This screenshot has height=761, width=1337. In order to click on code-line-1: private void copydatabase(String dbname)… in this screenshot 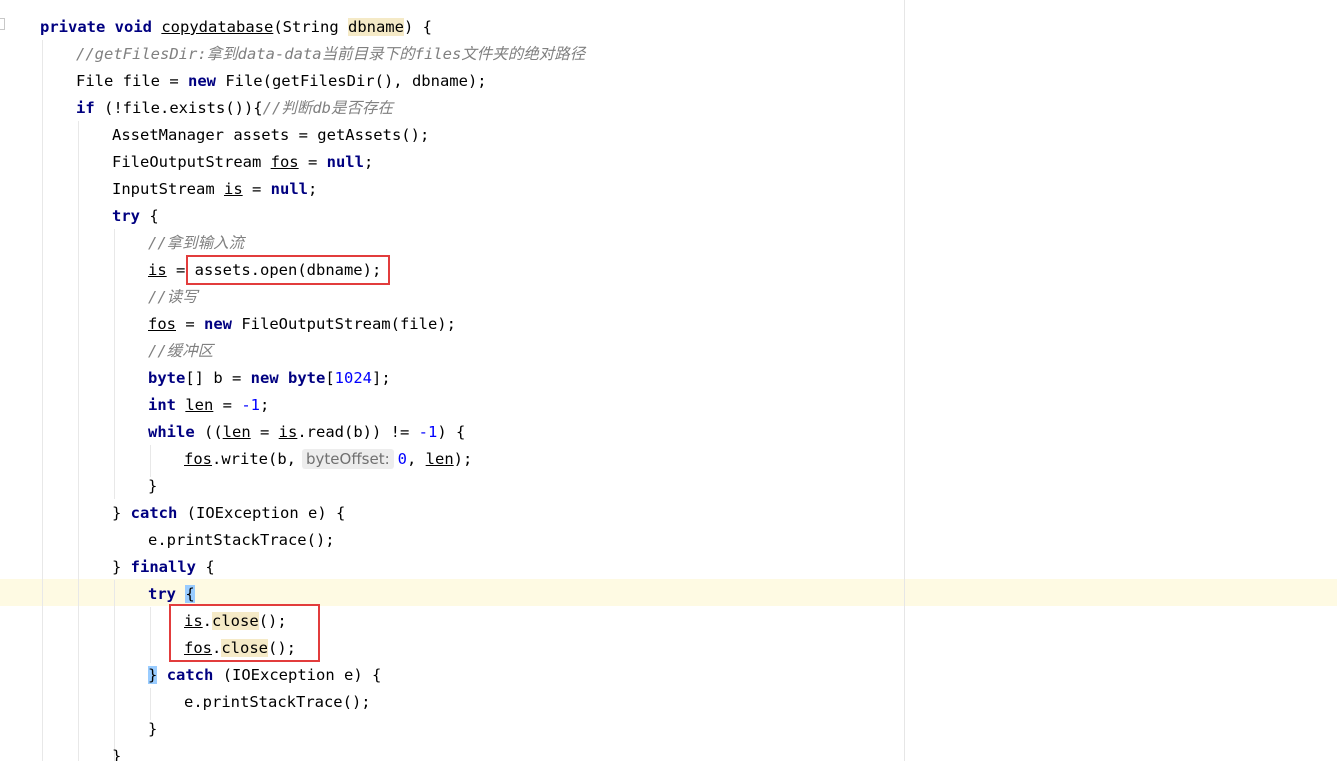, I will do `click(236, 27)`.